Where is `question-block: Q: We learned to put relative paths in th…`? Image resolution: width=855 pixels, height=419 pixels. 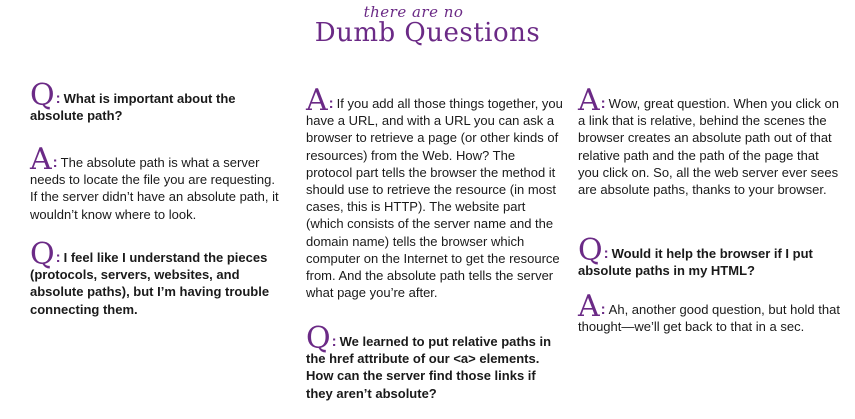
question-block: Q: We learned to put relative paths in th… is located at coordinates (435, 363).